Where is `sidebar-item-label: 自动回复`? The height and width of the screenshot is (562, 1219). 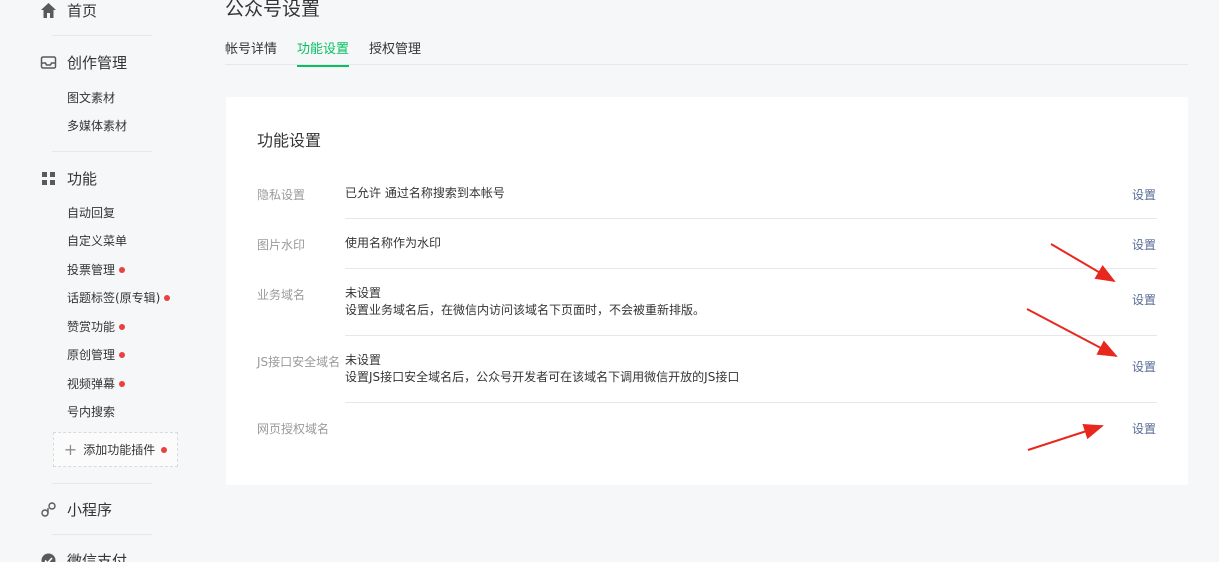 sidebar-item-label: 自动回复 is located at coordinates (91, 213).